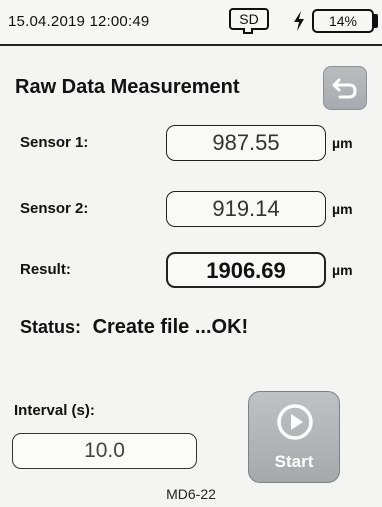 The width and height of the screenshot is (382, 507). I want to click on sd-card-icon: SD, so click(249, 21).